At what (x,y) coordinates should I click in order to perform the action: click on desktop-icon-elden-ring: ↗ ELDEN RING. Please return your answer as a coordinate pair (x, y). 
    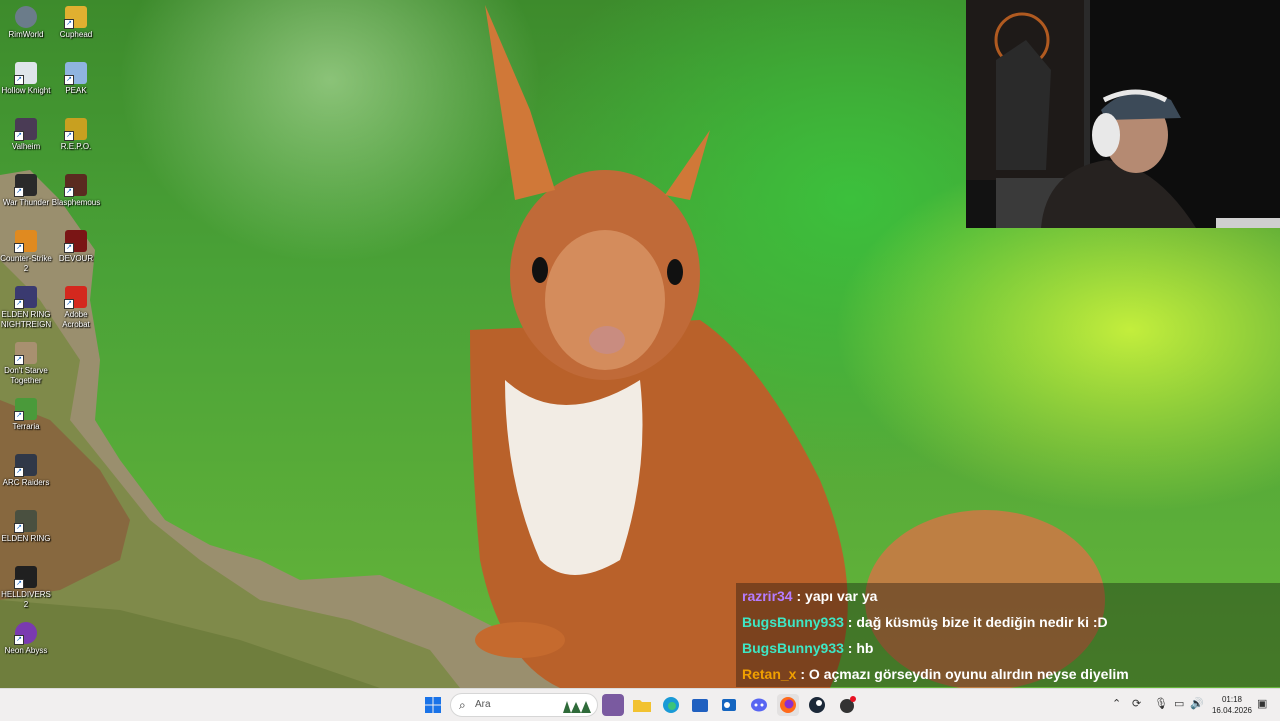
    Looking at the image, I should click on (26, 527).